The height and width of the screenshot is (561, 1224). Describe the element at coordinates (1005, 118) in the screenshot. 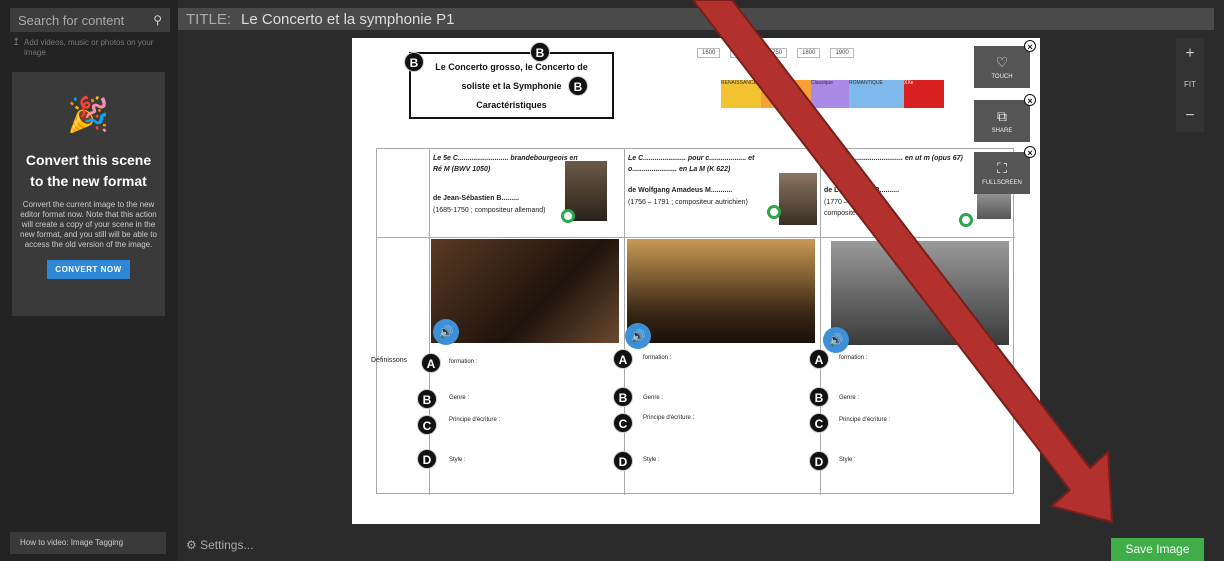

I see `share-button: ⧉ SHARE ×` at that location.